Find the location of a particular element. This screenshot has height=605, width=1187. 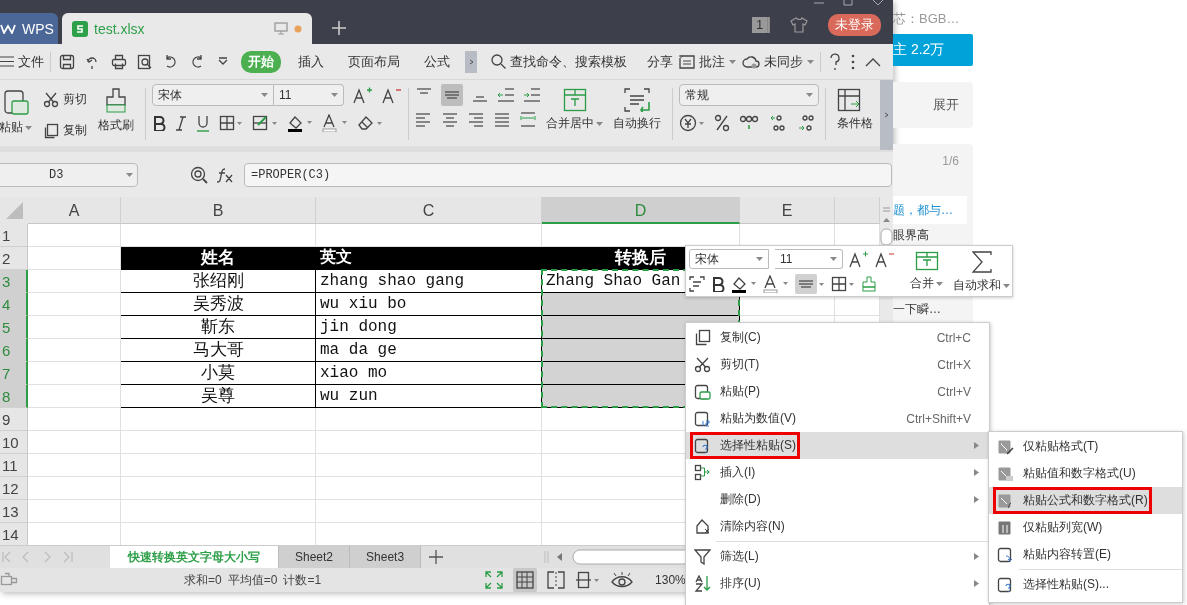

vertical-scrollbar-icon is located at coordinates (886, 226).